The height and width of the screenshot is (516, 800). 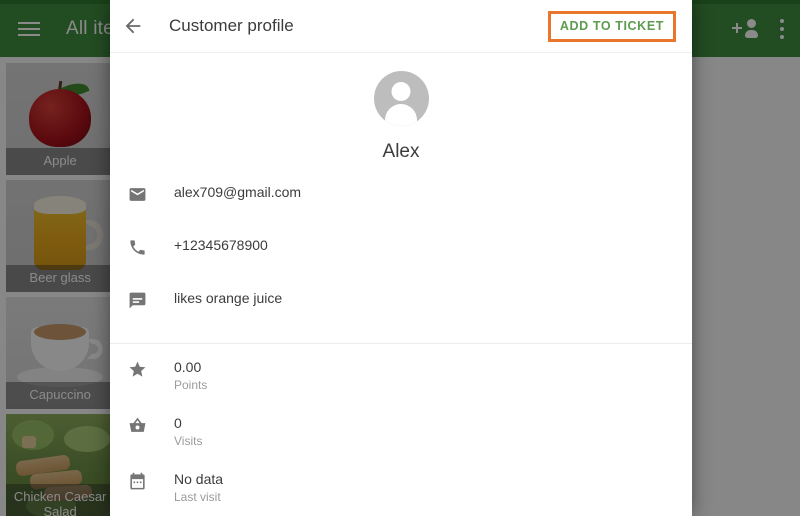 What do you see at coordinates (199, 479) in the screenshot?
I see `last-visit-value: No data` at bounding box center [199, 479].